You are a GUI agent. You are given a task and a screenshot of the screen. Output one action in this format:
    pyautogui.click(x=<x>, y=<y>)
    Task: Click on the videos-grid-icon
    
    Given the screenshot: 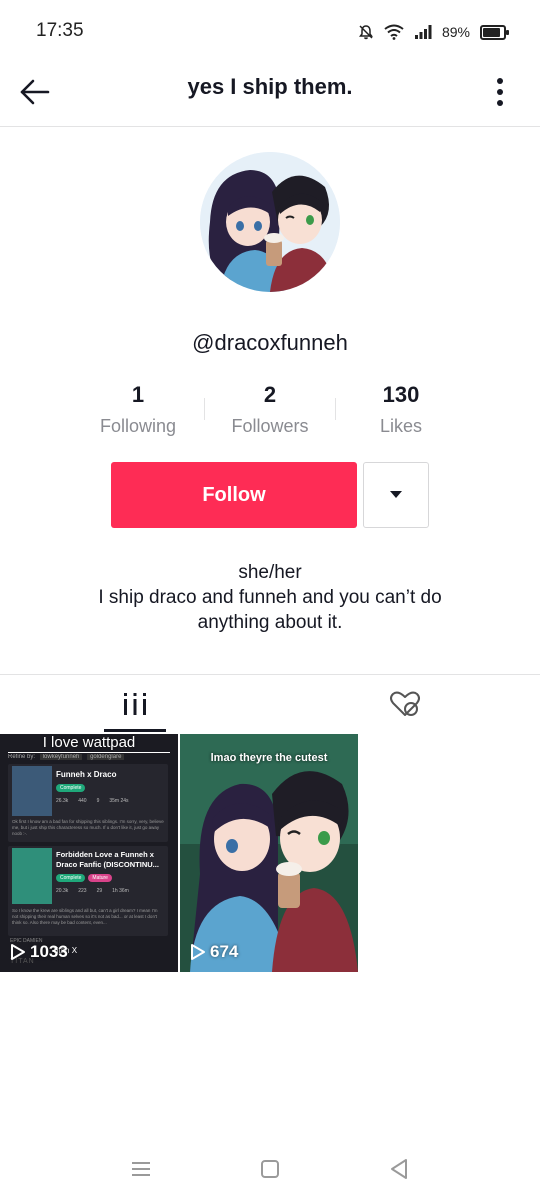 What is the action you would take?
    pyautogui.click(x=135, y=704)
    